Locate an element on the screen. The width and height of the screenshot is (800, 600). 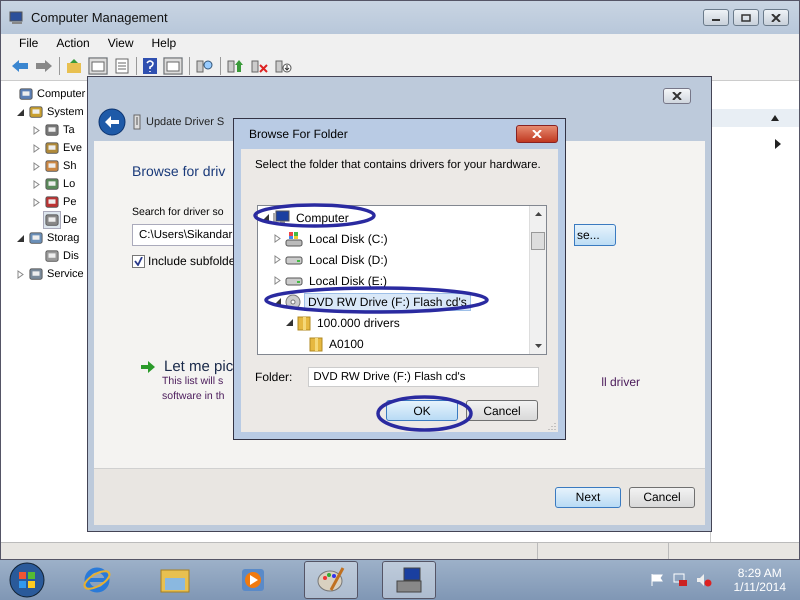
menu-item: Action is located at coordinates (73, 43).